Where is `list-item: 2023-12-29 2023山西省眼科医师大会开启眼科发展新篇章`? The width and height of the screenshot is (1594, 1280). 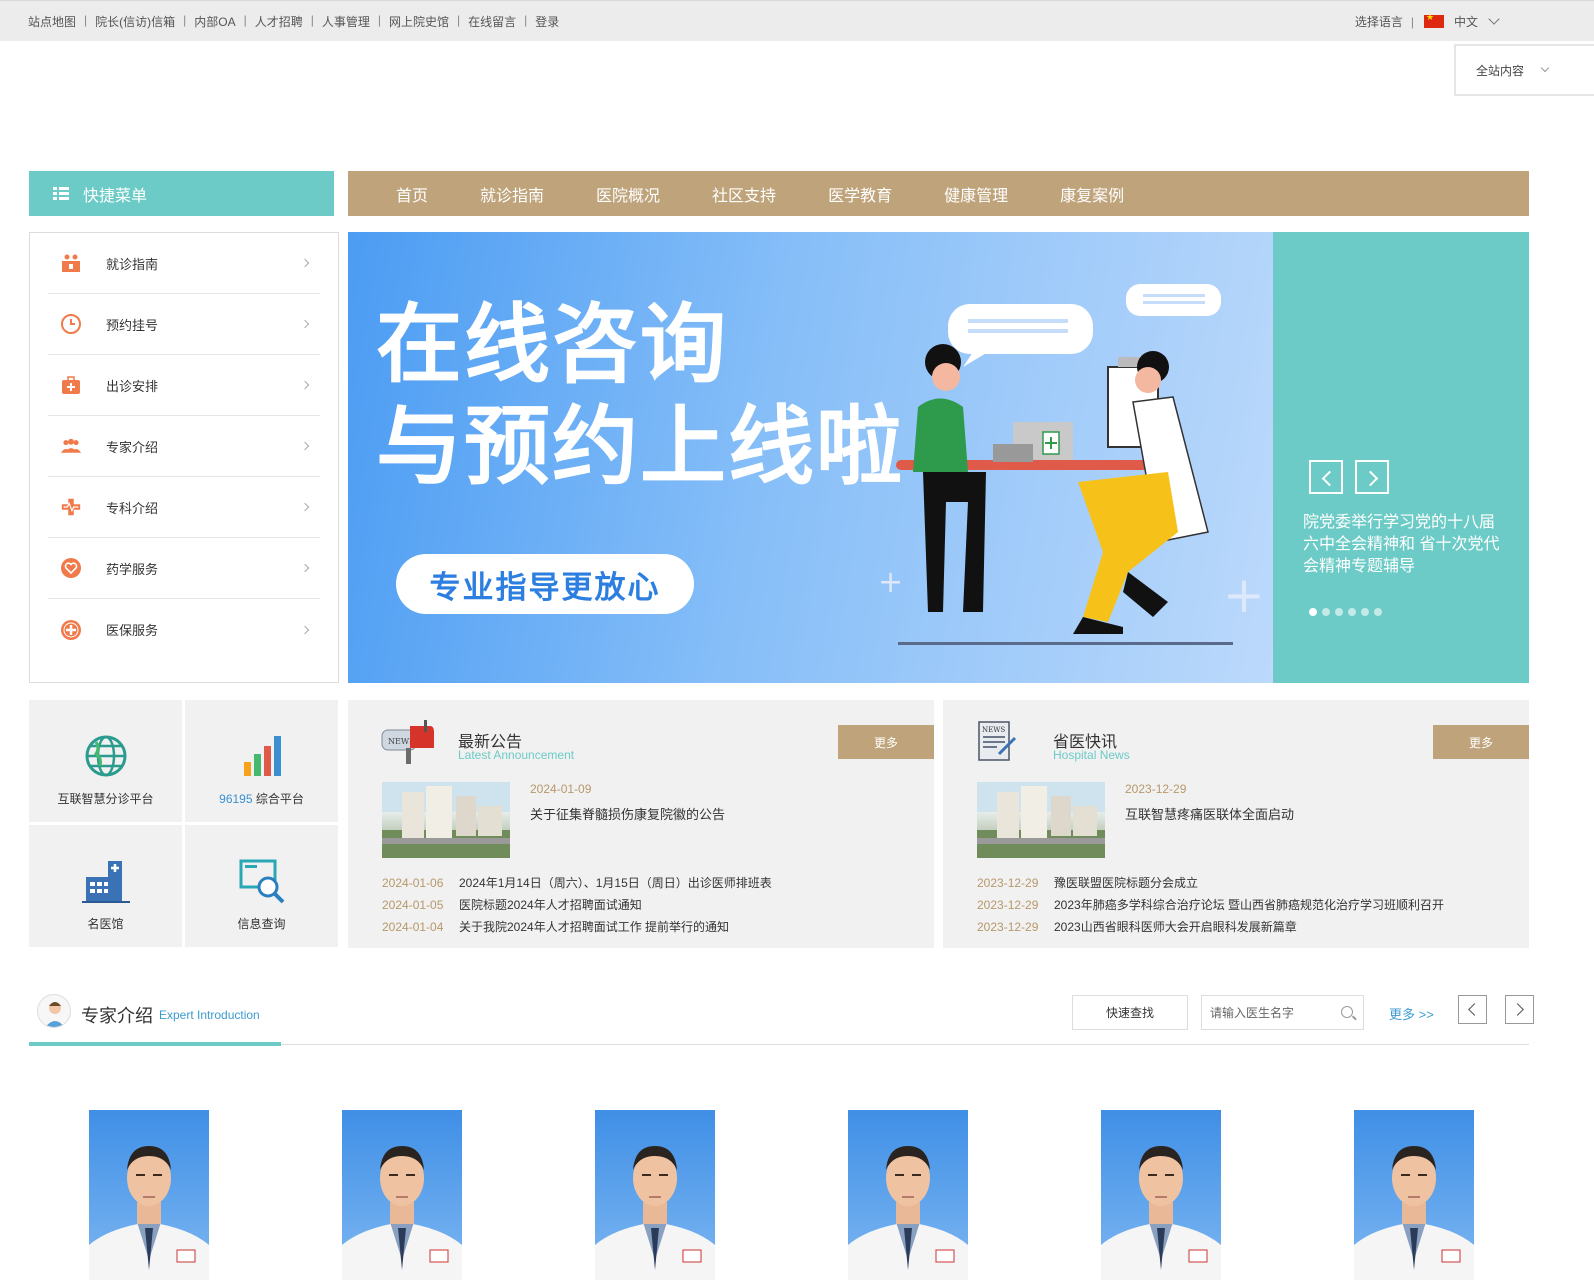
list-item: 2023-12-29 2023山西省眼科医师大会开启眼科发展新篇章 is located at coordinates (1210, 927).